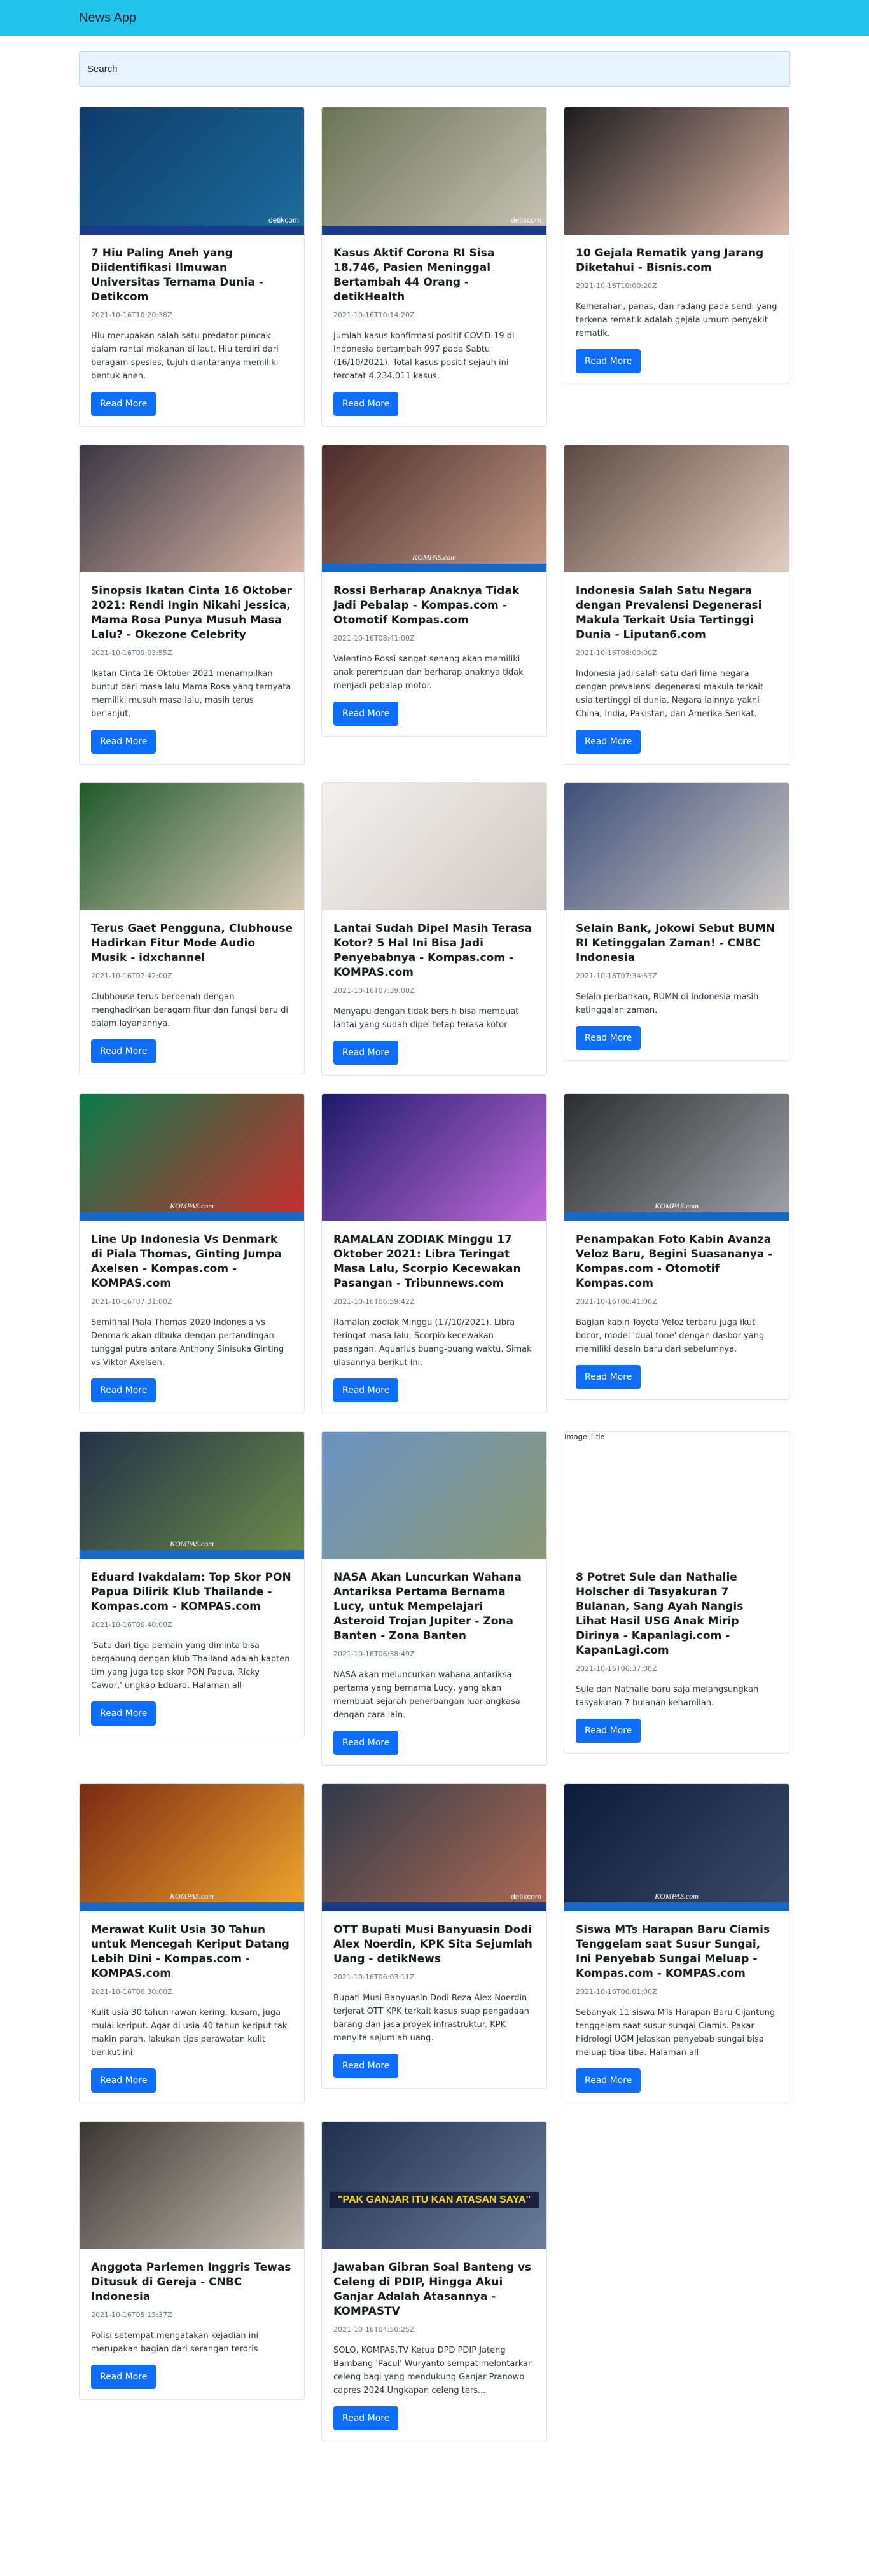 The height and width of the screenshot is (2576, 869). What do you see at coordinates (374, 1654) in the screenshot?
I see `news-date: 2021-10-16T06:38:49Z` at bounding box center [374, 1654].